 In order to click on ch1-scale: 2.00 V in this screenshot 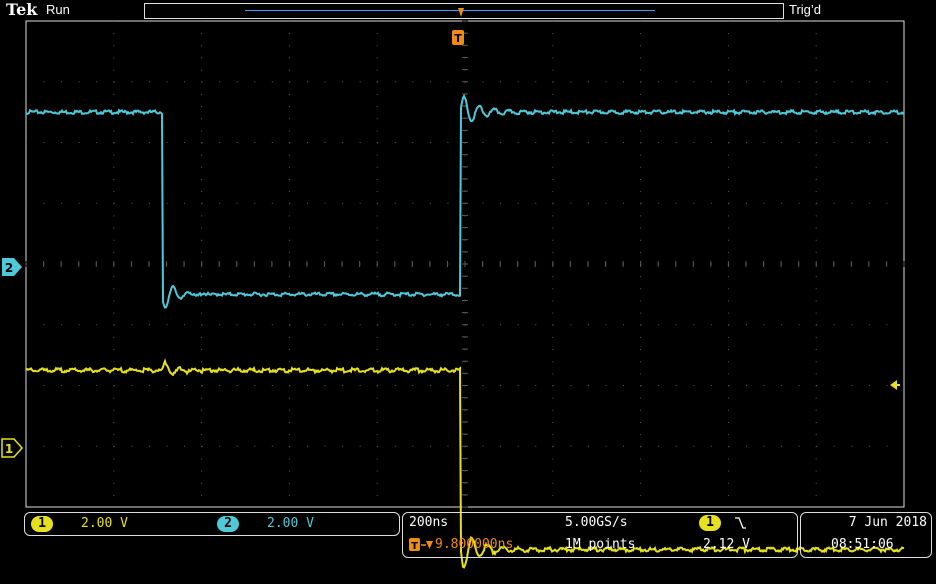, I will do `click(104, 523)`.